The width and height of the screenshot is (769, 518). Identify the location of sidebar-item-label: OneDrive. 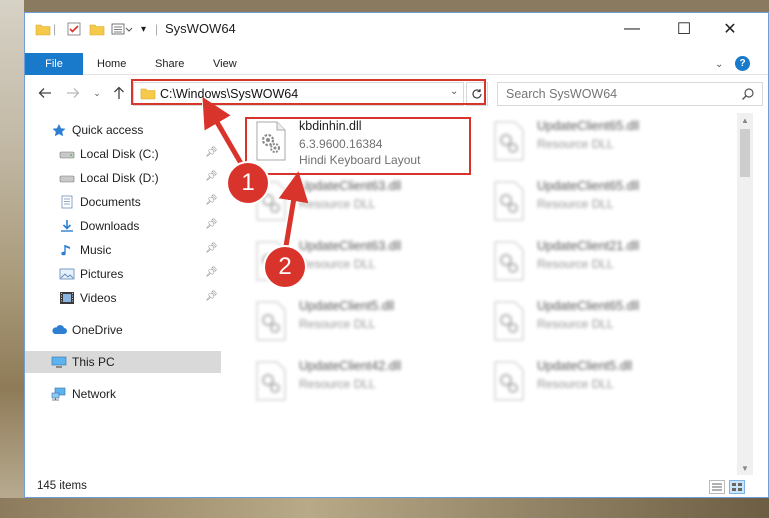
(97, 330).